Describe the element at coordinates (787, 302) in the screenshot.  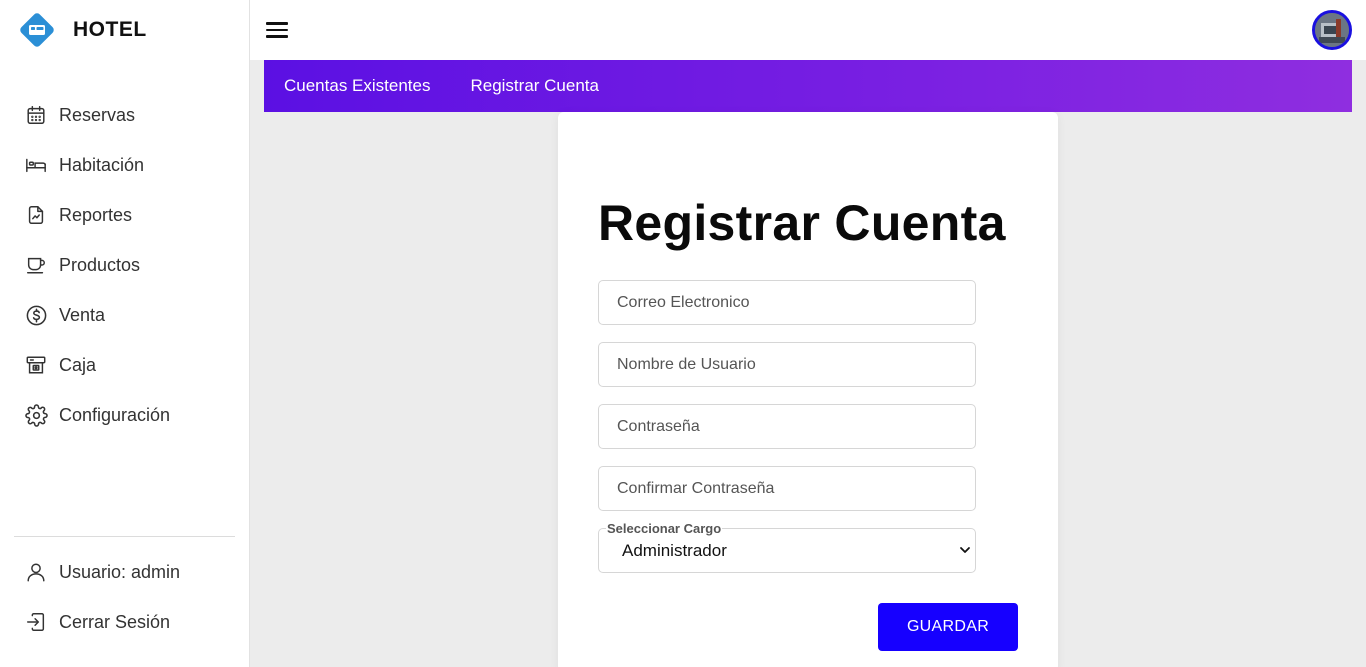
I see `email-field` at that location.